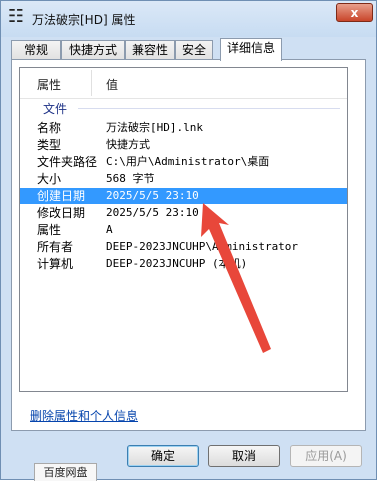 The height and width of the screenshot is (481, 377). What do you see at coordinates (188, 161) in the screenshot?
I see `property-value: C:\用户\Administrator\桌面` at bounding box center [188, 161].